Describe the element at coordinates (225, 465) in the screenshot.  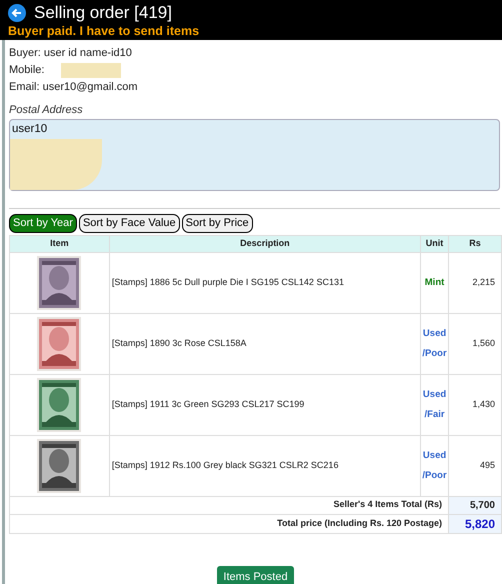
I see `item-description: [Stamps] 1912 Rs.100 Grey black SG321 CSLR2 SC216` at that location.